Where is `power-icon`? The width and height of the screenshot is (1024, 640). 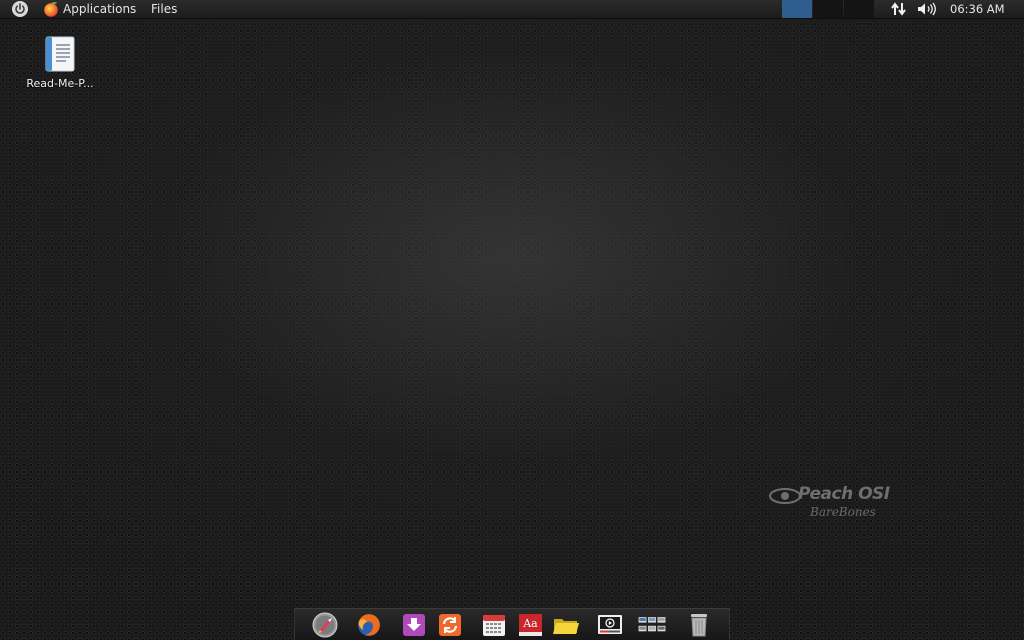 power-icon is located at coordinates (20, 9).